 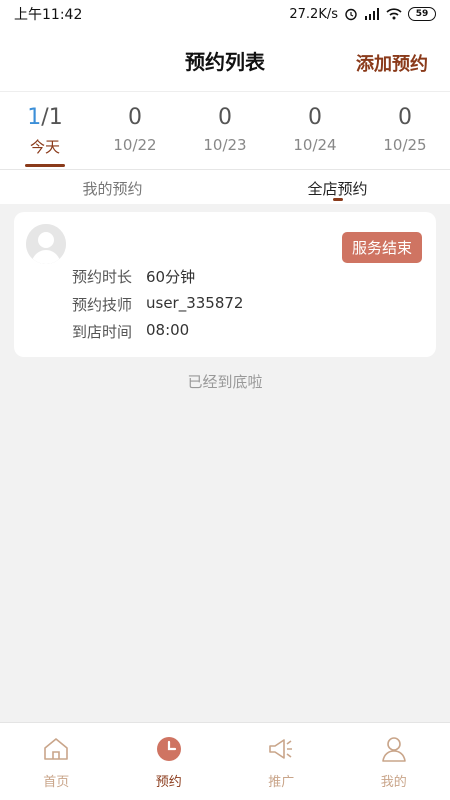 What do you see at coordinates (45, 165) in the screenshot?
I see `date-active-indicator` at bounding box center [45, 165].